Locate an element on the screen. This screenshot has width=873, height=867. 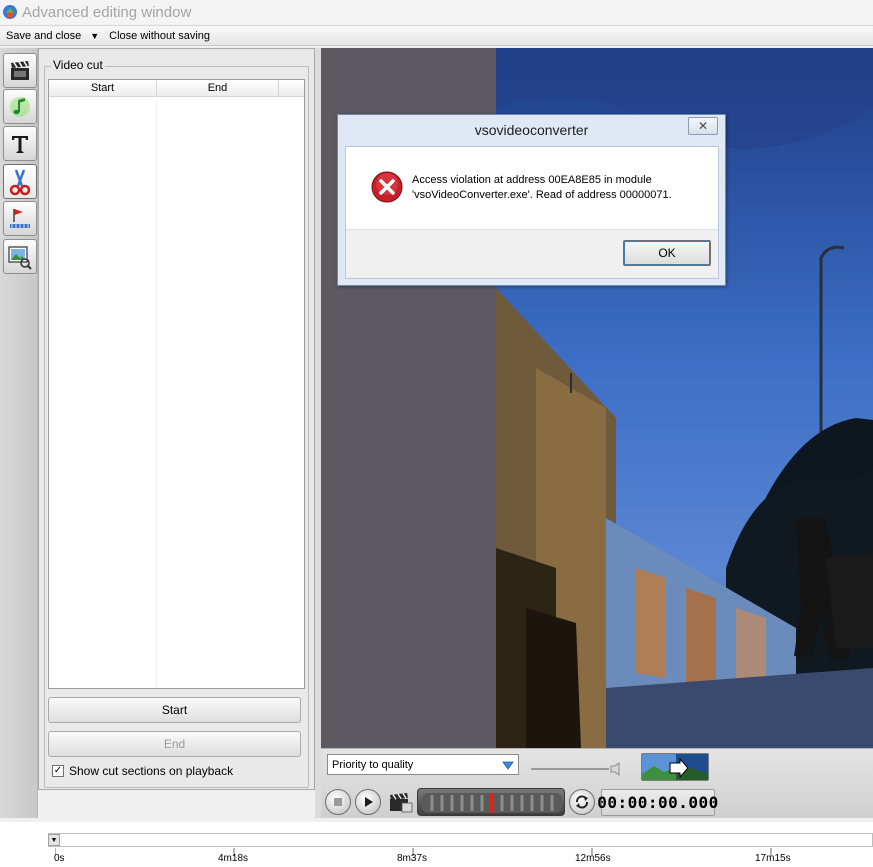
video-cut-tool-button is located at coordinates (20, 181).